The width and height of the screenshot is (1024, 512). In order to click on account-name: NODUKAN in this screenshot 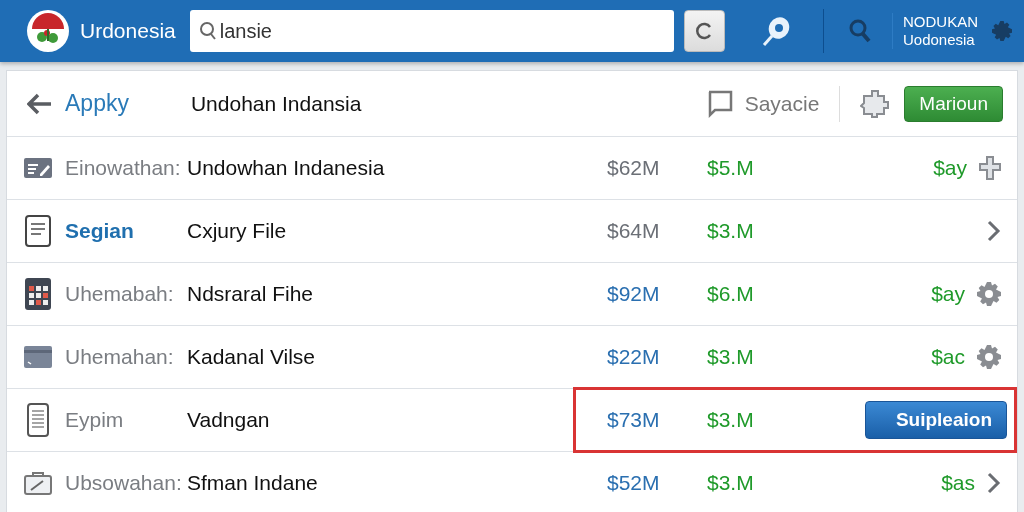, I will do `click(940, 22)`.